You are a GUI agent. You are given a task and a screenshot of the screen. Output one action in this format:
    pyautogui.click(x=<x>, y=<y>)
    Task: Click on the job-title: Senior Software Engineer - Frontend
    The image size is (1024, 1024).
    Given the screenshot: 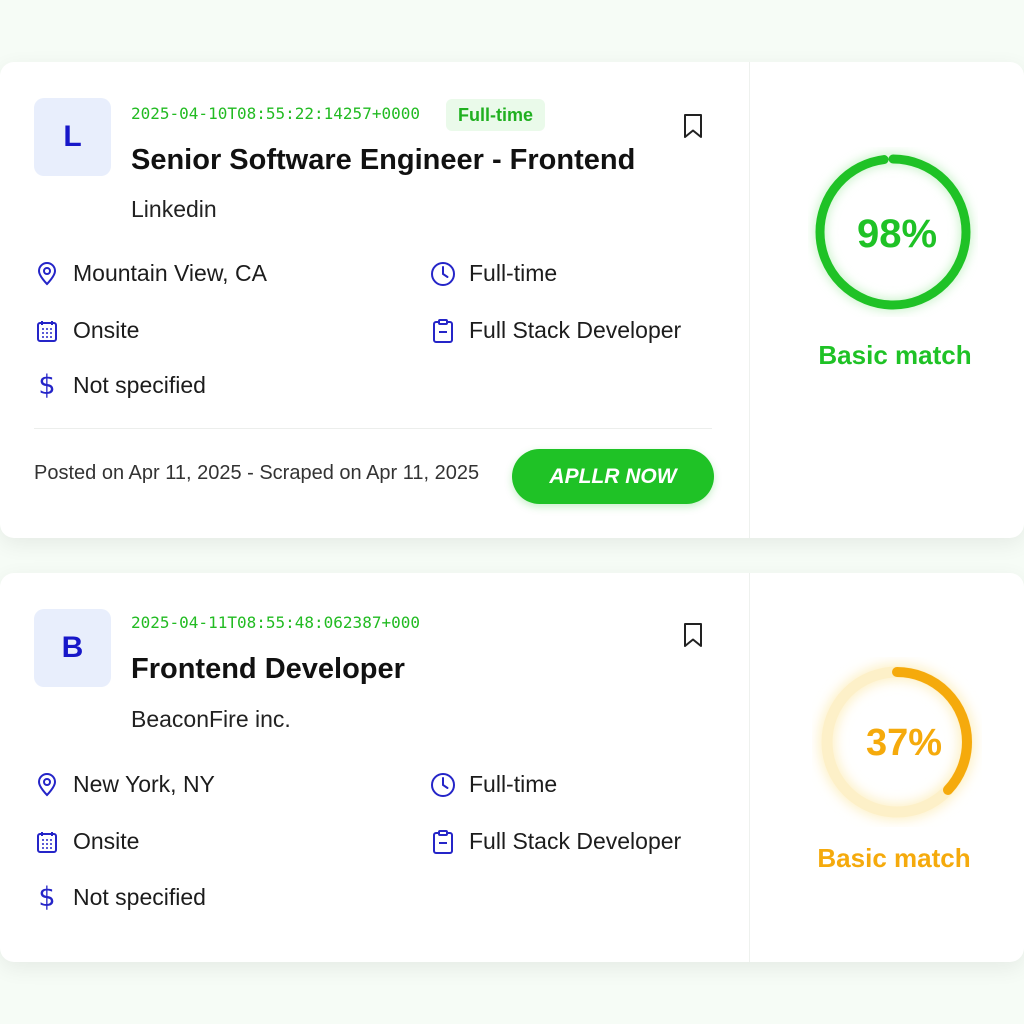 What is the action you would take?
    pyautogui.click(x=383, y=160)
    